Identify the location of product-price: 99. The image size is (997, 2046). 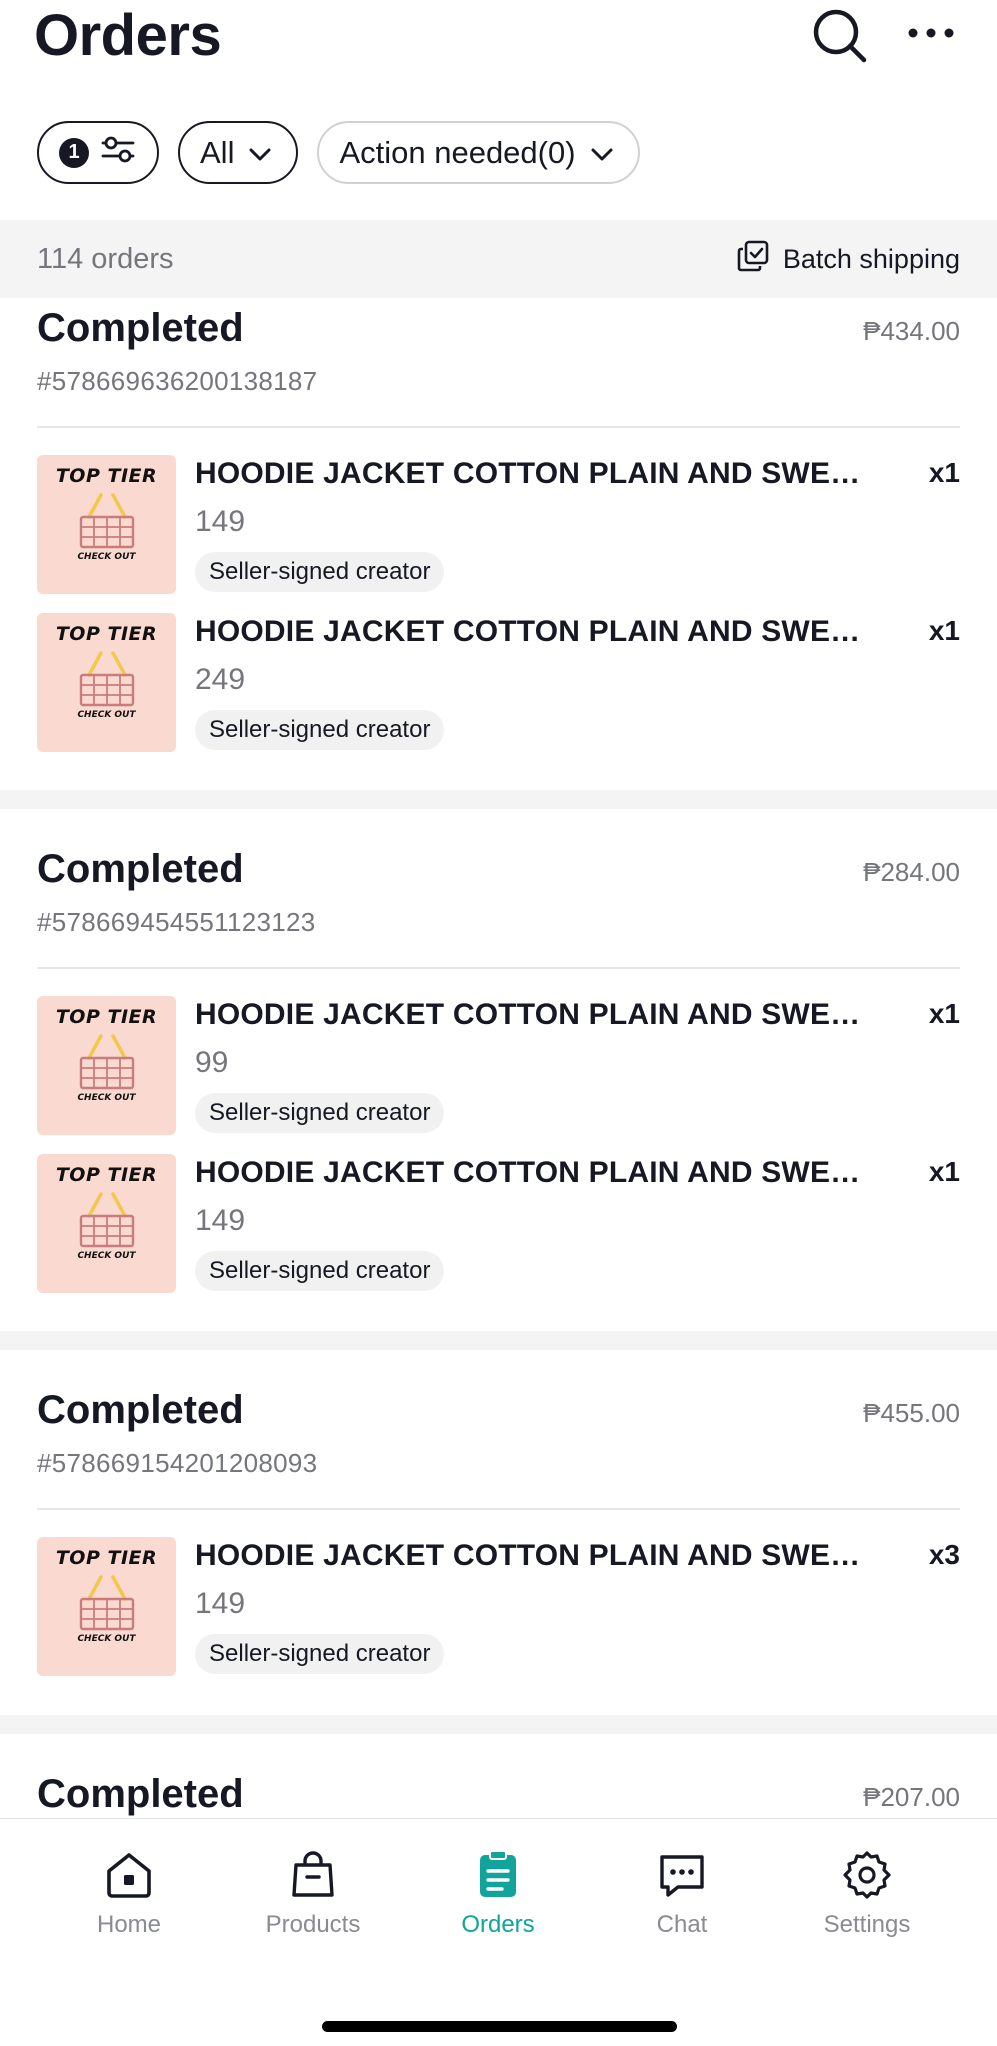
(212, 1062).